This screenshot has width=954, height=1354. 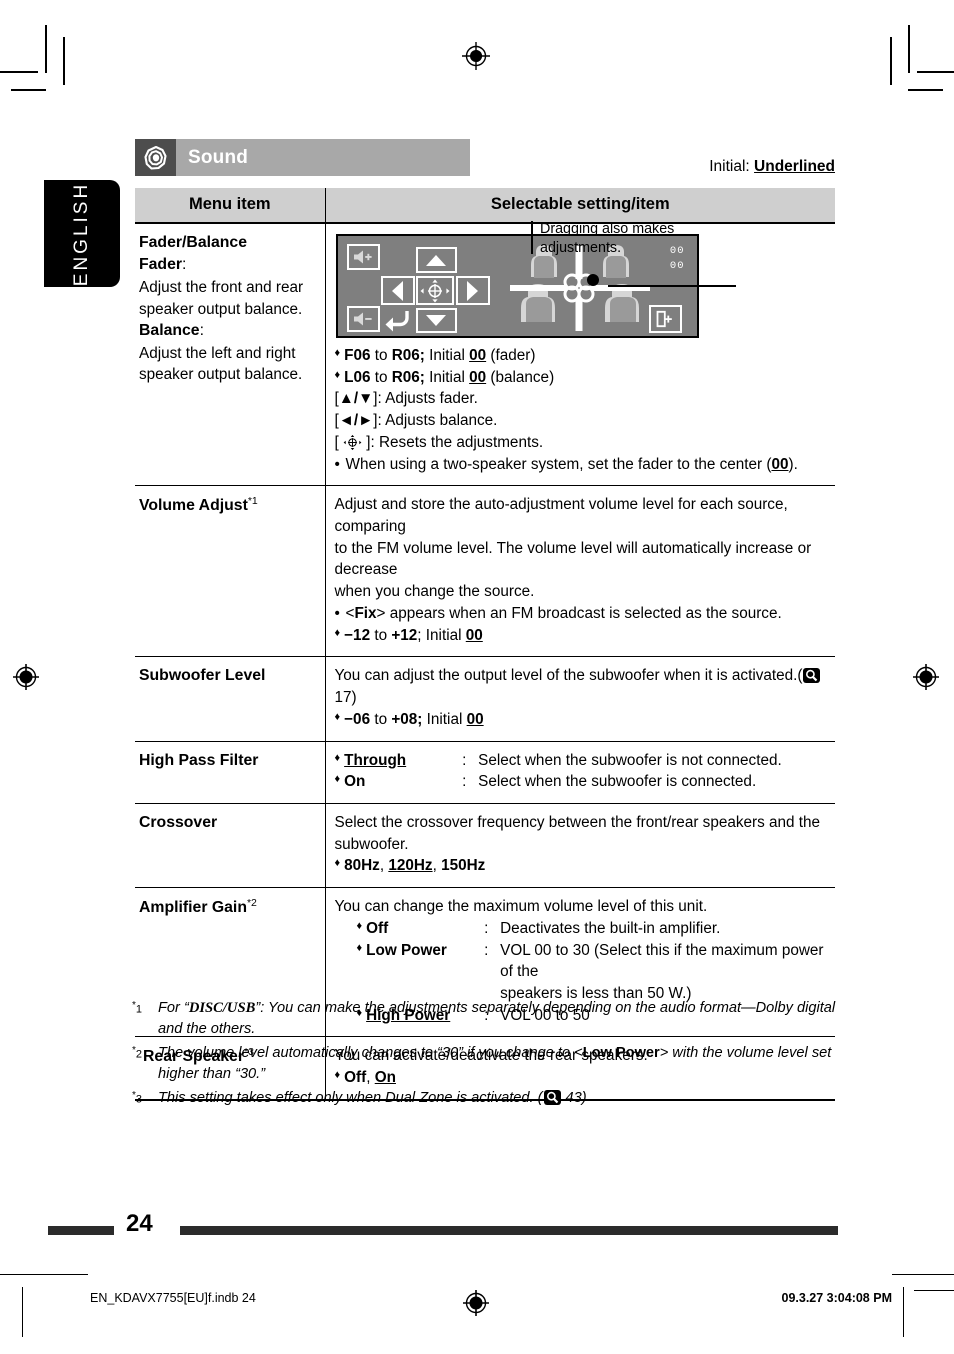 I want to click on setting-line: when you change the source., so click(x=434, y=592).